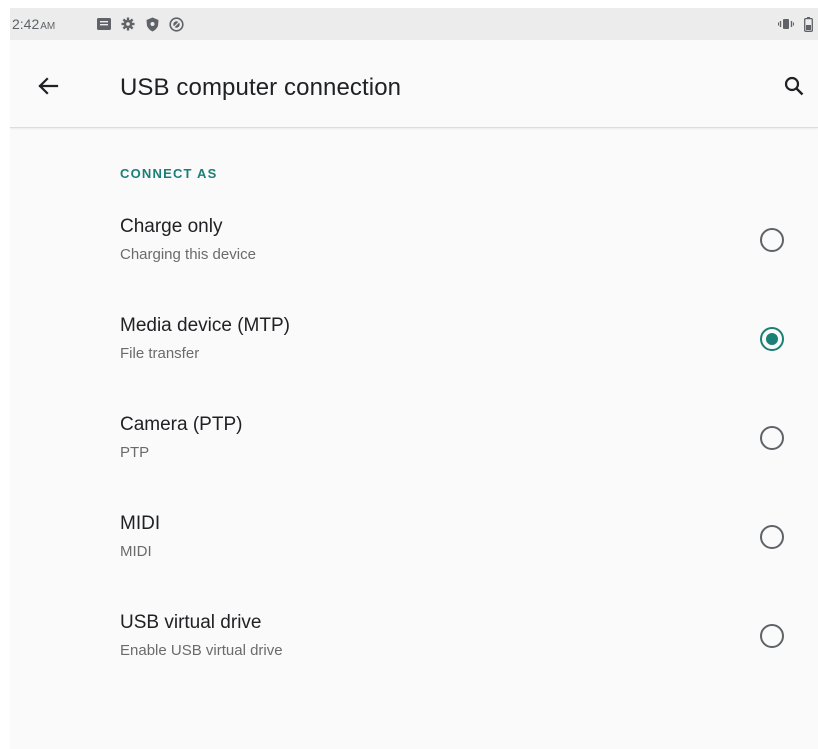 This screenshot has height=749, width=818. Describe the element at coordinates (414, 547) in the screenshot. I see `option-midi: MIDI MIDI` at that location.